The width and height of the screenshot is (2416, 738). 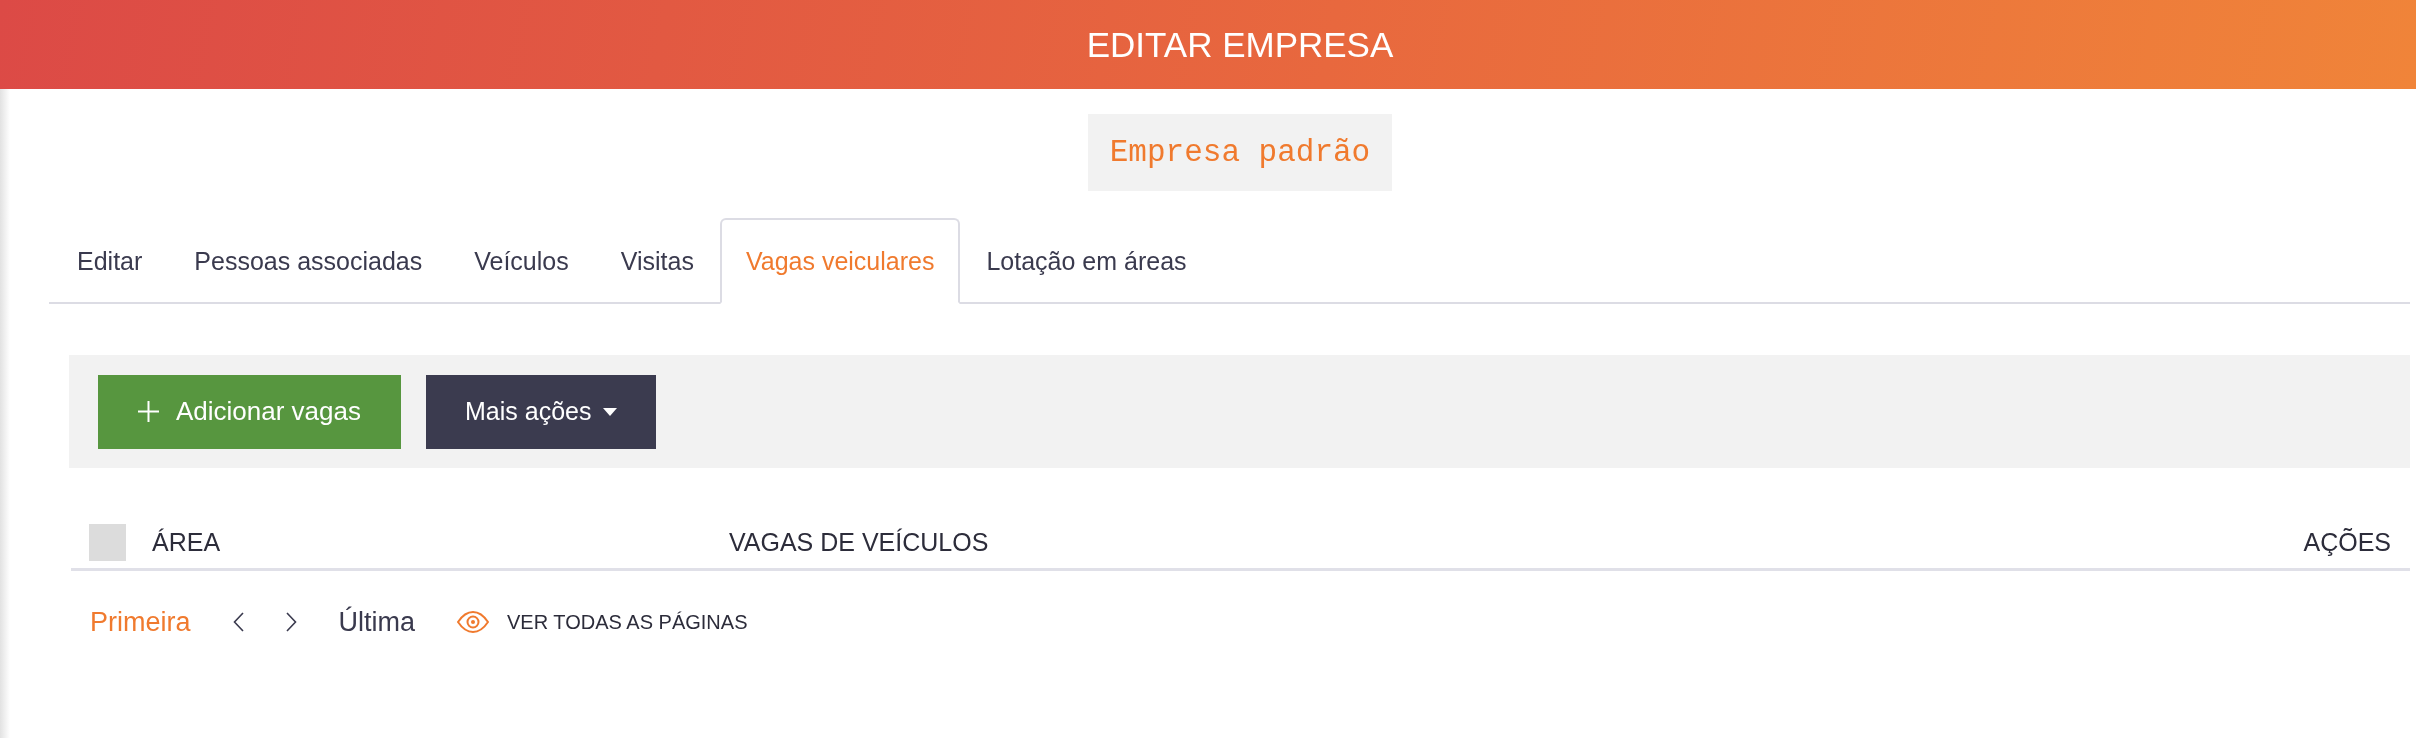 What do you see at coordinates (610, 411) in the screenshot?
I see `caret-icon` at bounding box center [610, 411].